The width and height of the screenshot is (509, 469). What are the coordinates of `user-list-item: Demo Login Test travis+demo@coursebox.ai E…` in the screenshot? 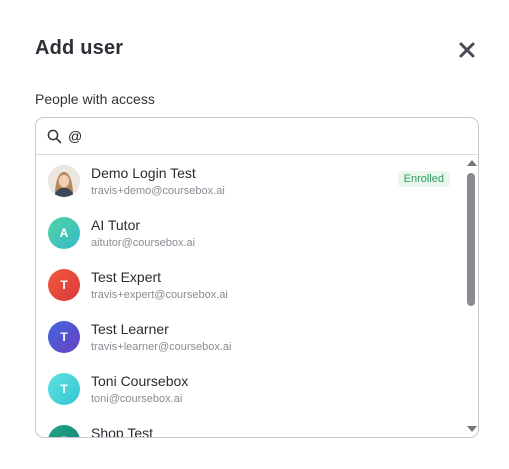 It's located at (250, 181).